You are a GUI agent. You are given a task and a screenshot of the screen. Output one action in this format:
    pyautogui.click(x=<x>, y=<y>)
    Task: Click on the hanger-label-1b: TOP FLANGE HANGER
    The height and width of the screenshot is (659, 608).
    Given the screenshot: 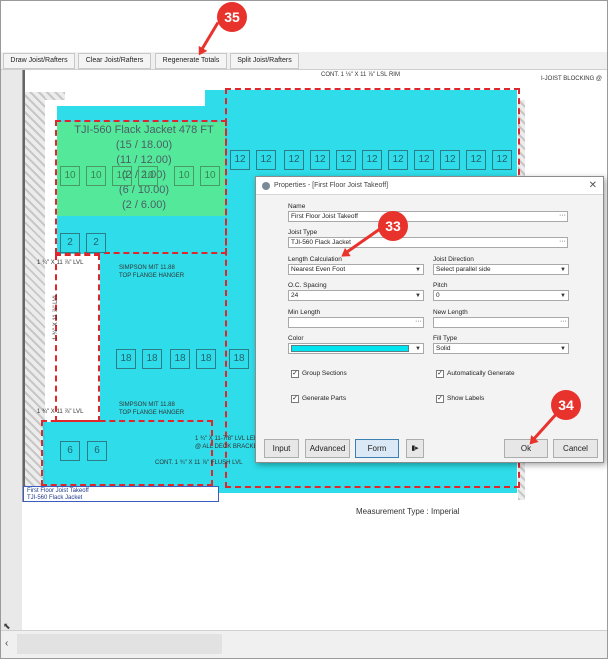 What is the action you would take?
    pyautogui.click(x=152, y=276)
    